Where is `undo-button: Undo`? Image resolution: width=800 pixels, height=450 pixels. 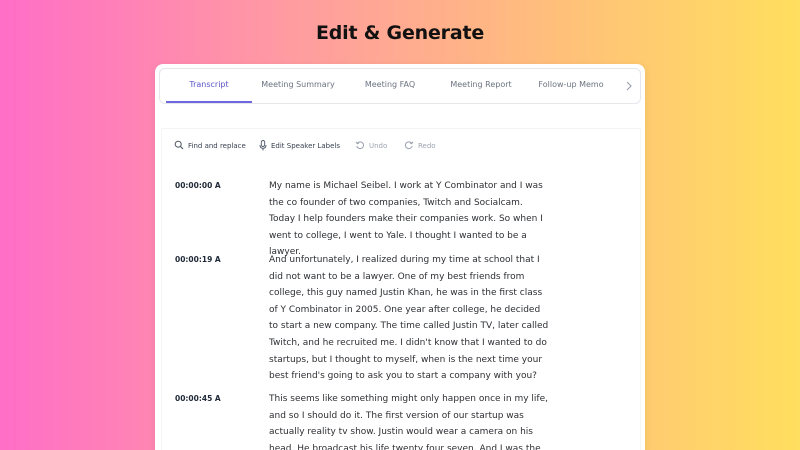
undo-button: Undo is located at coordinates (371, 146).